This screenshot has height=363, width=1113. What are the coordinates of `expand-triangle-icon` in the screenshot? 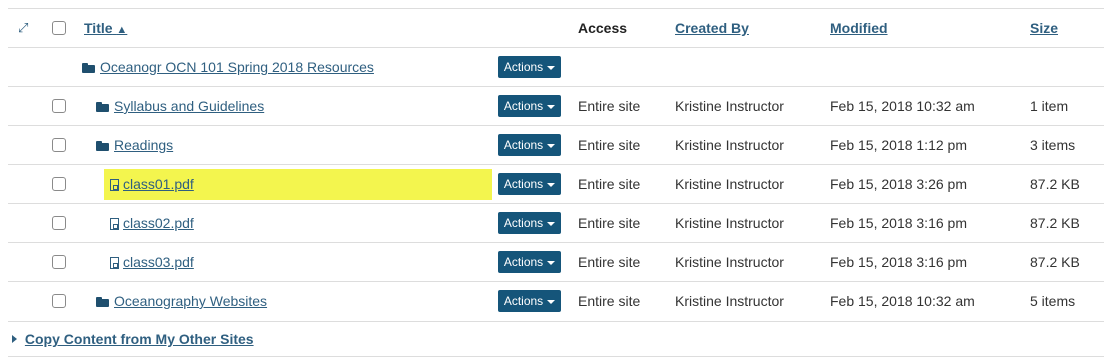 It's located at (14, 339).